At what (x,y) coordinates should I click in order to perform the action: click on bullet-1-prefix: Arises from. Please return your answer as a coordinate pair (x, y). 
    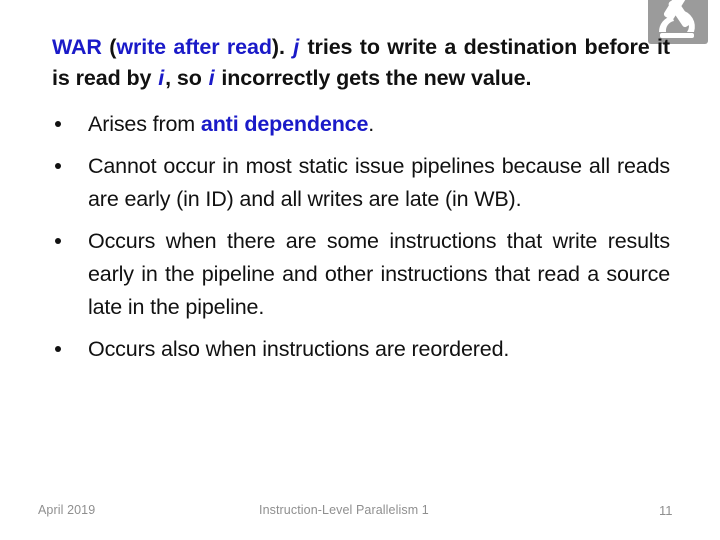
    Looking at the image, I should click on (144, 124).